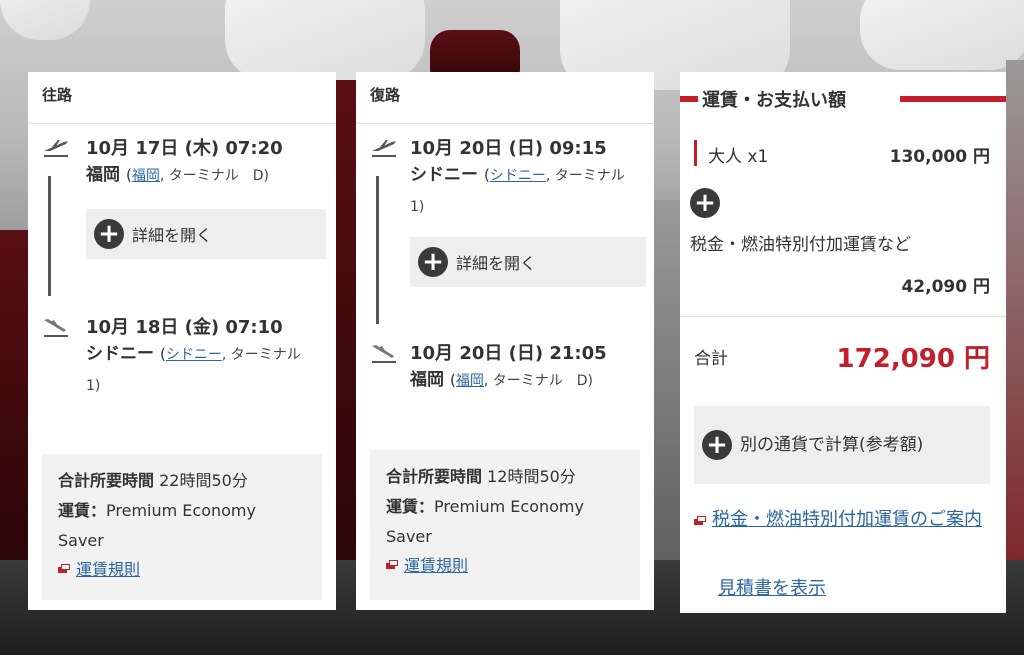 This screenshot has width=1024, height=655. Describe the element at coordinates (470, 381) in the screenshot. I see `arrival-airport-link: 福岡` at that location.